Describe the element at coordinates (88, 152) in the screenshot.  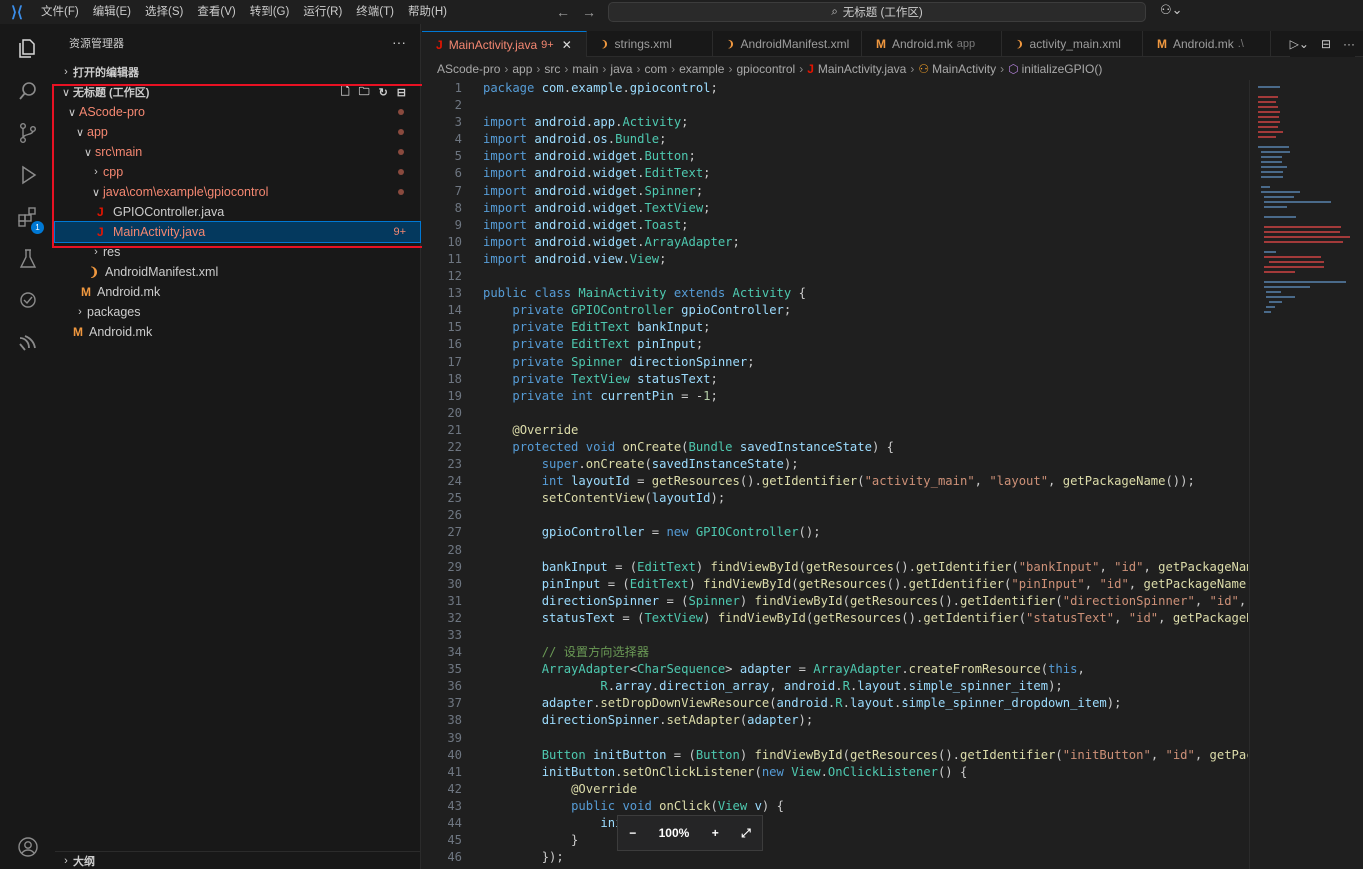
I see `chevron-down-icon: ∨` at that location.